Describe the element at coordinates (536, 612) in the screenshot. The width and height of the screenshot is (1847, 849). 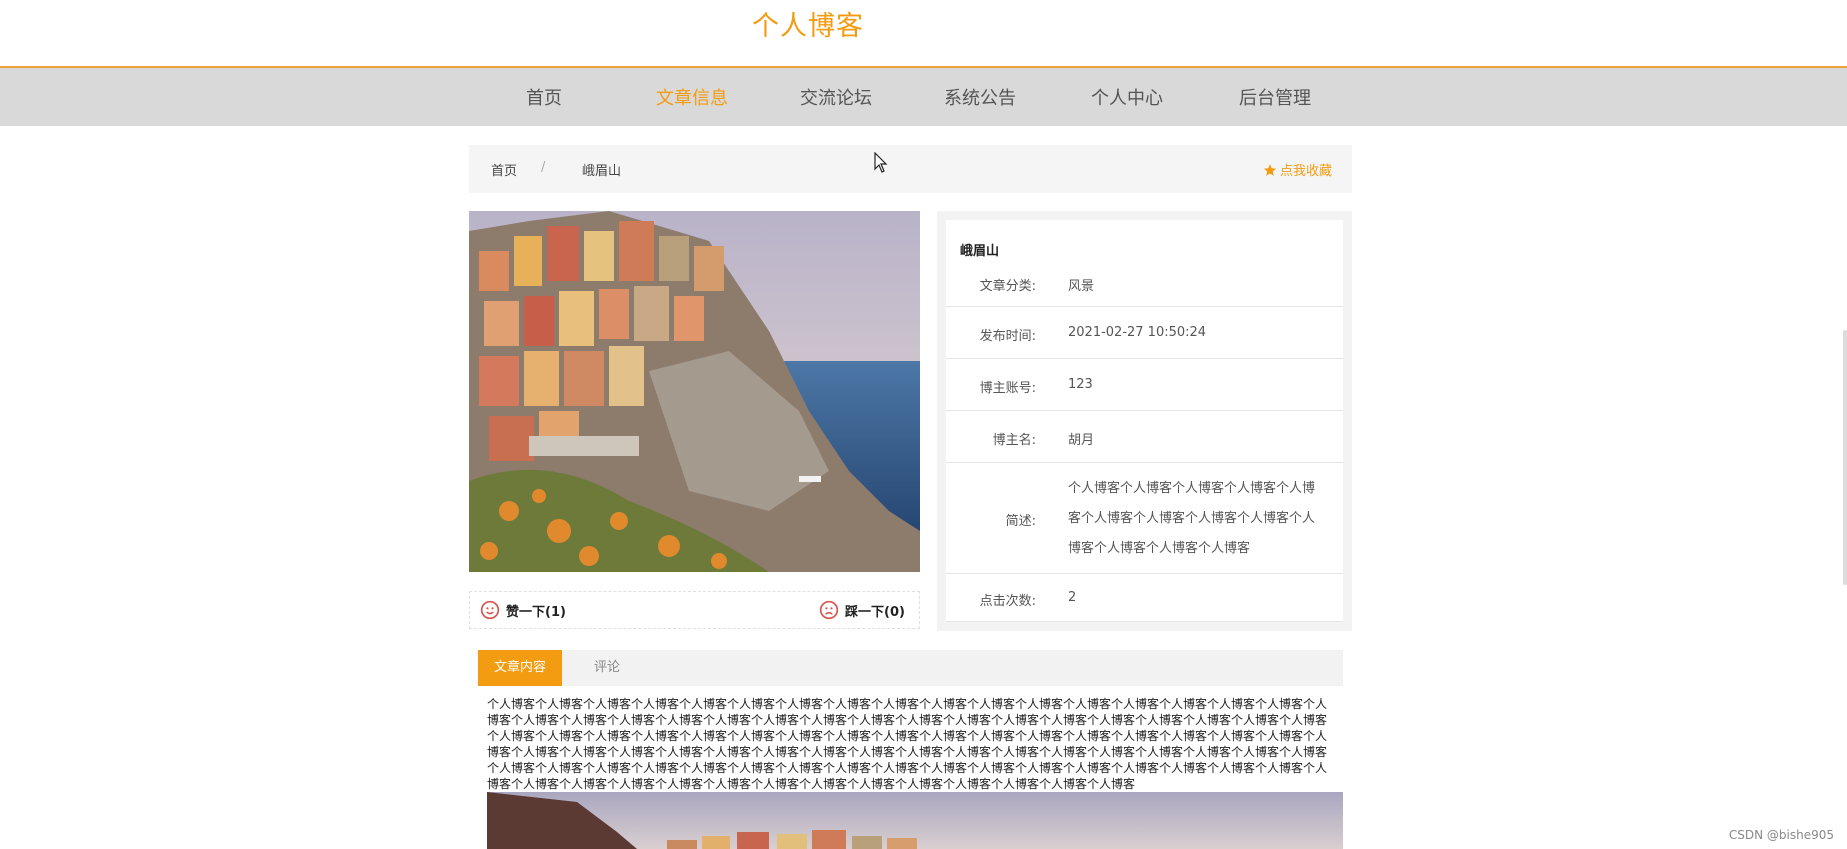
I see `like-label: 赞一下(1)` at that location.